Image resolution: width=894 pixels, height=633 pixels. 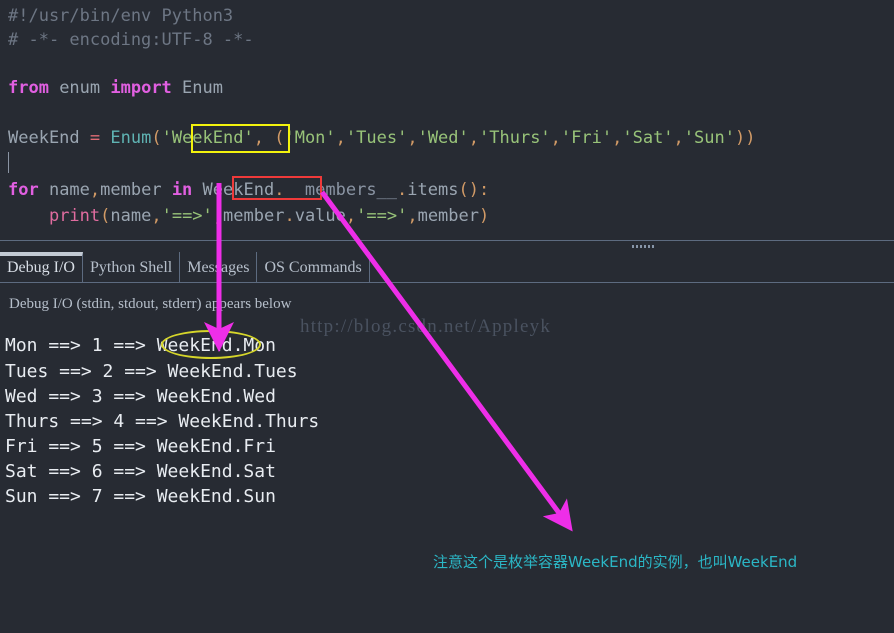 I want to click on tab-python-shell: Python Shell, so click(x=131, y=267).